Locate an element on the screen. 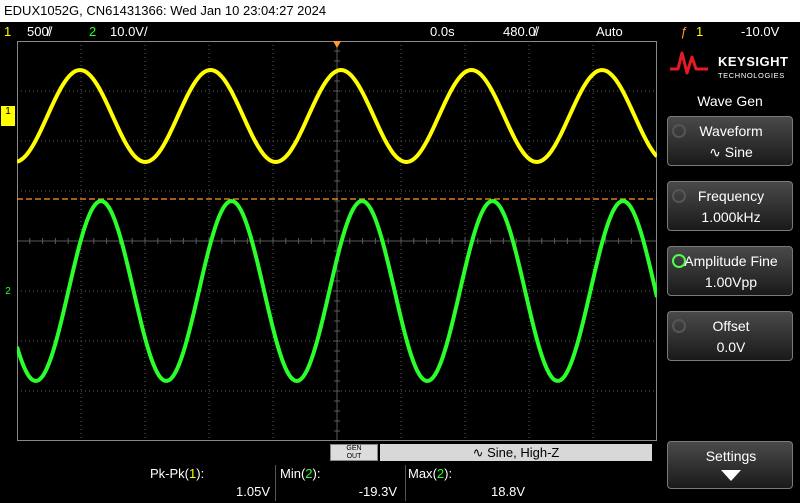 This screenshot has width=800, height=503. measurement-value: -19.3V is located at coordinates (377, 491).